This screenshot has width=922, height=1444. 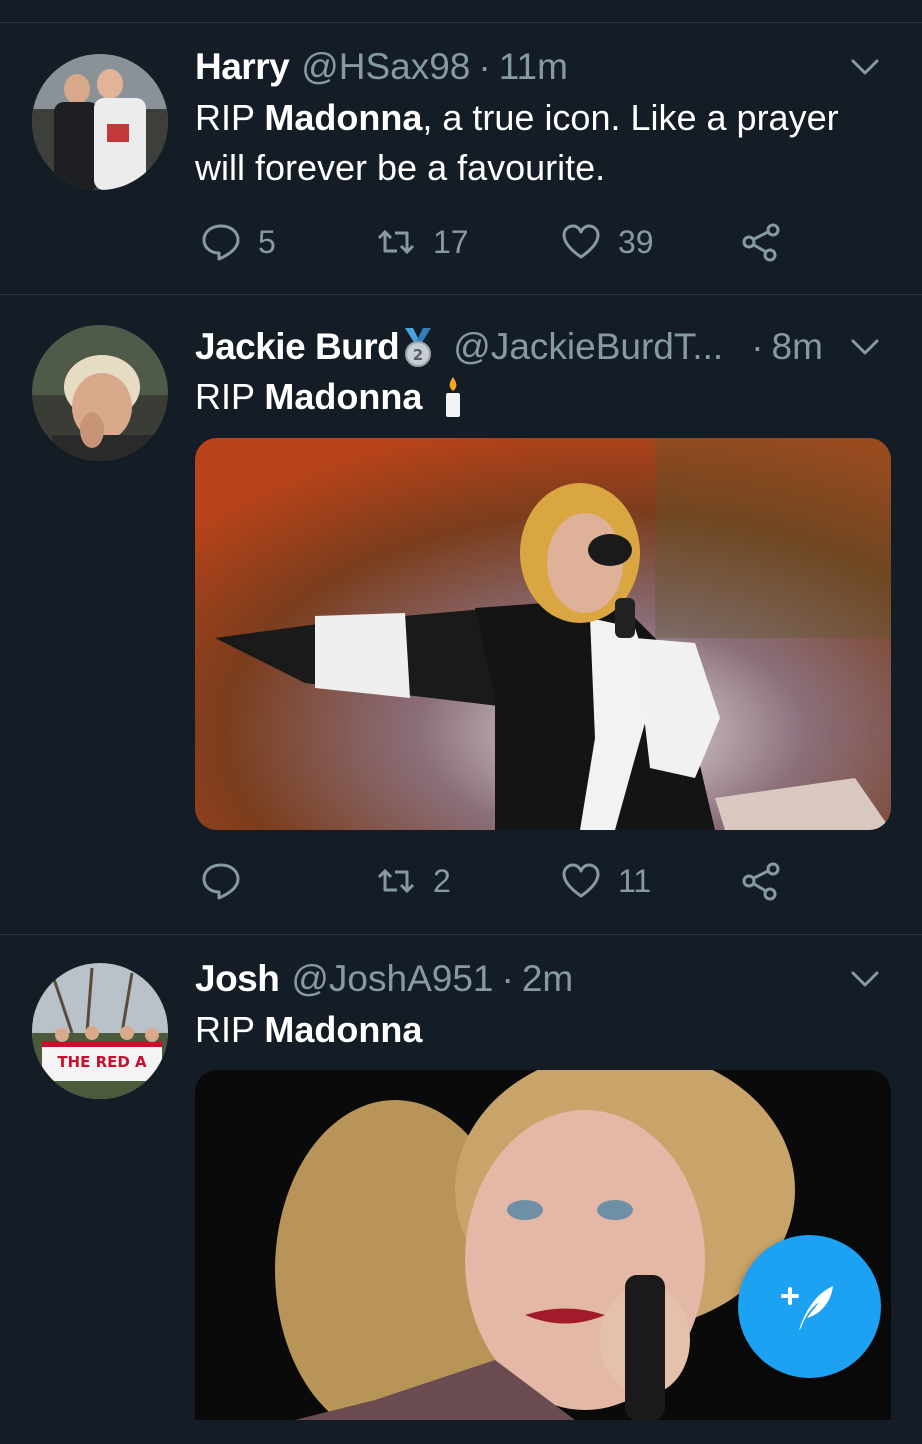 What do you see at coordinates (385, 67) in the screenshot?
I see `username: @HSax98` at bounding box center [385, 67].